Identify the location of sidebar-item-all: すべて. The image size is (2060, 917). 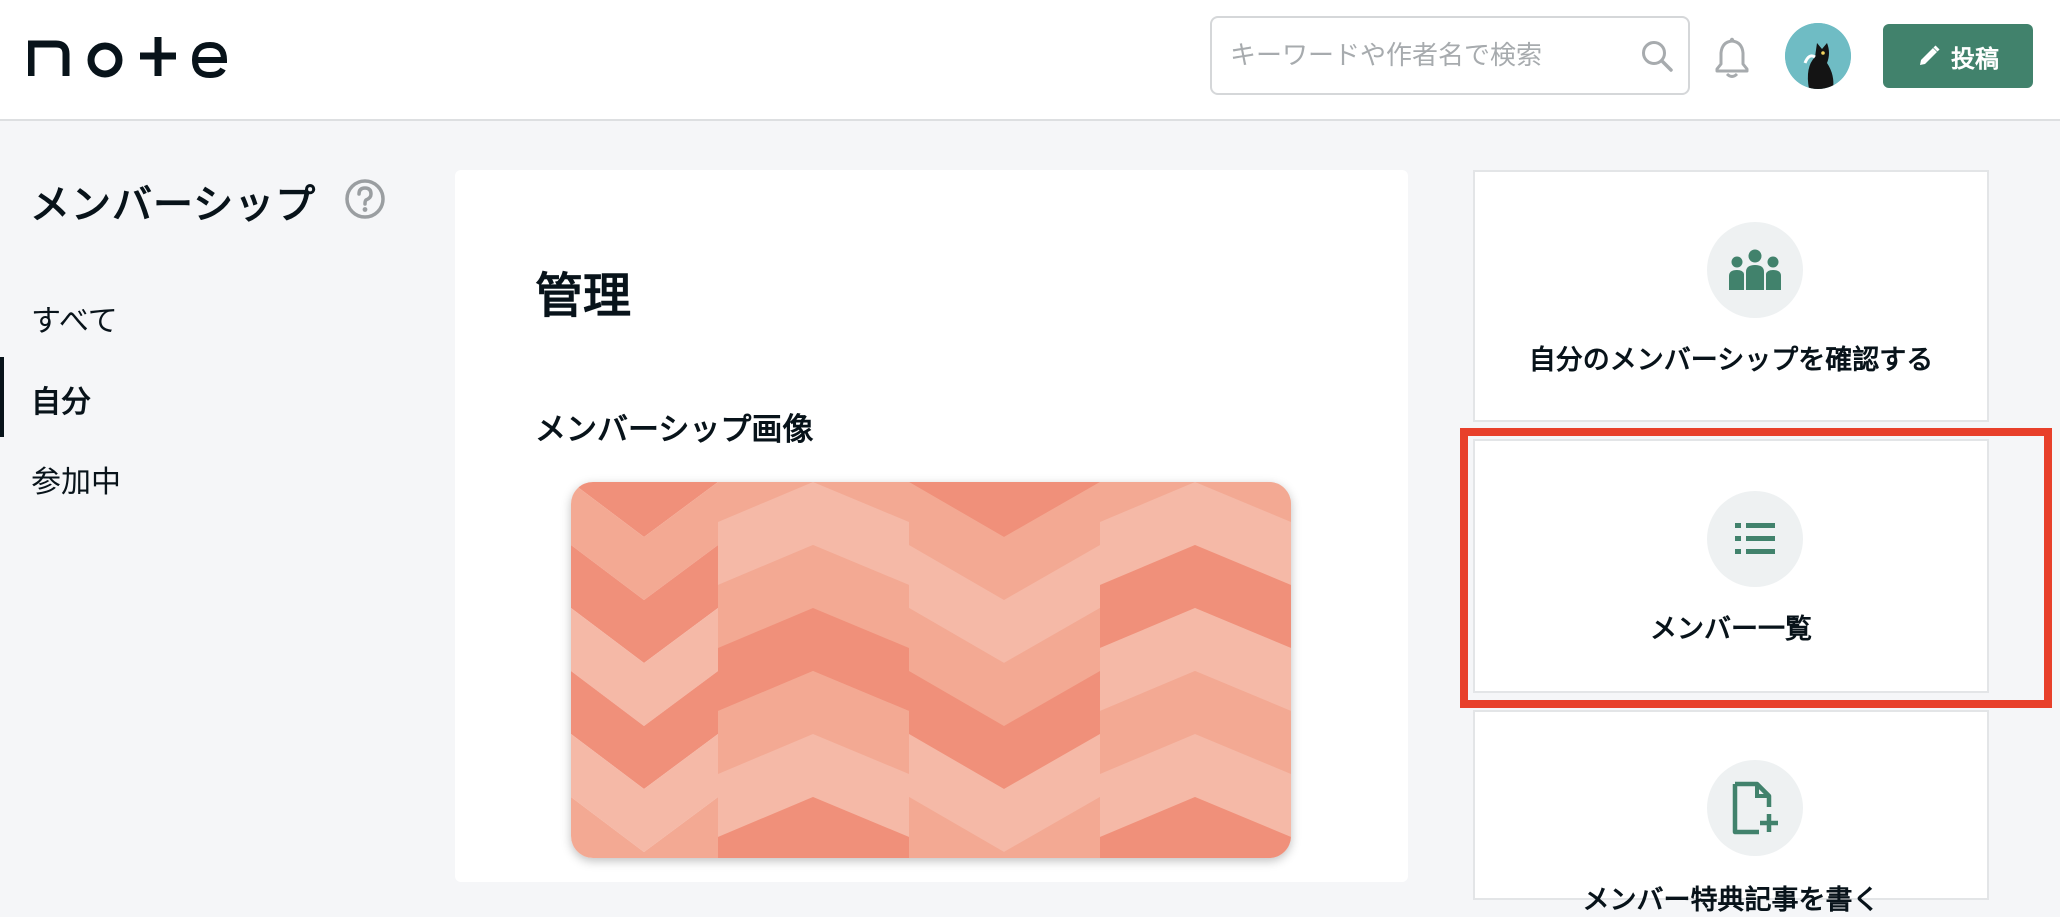
(74, 318).